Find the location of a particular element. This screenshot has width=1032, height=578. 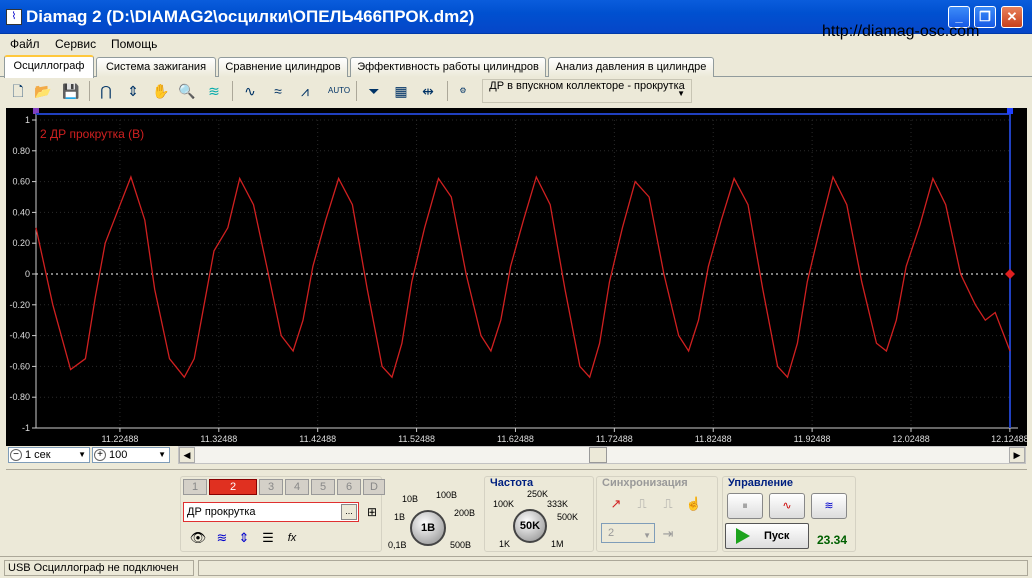

save-icon: 💾 is located at coordinates (71, 91).